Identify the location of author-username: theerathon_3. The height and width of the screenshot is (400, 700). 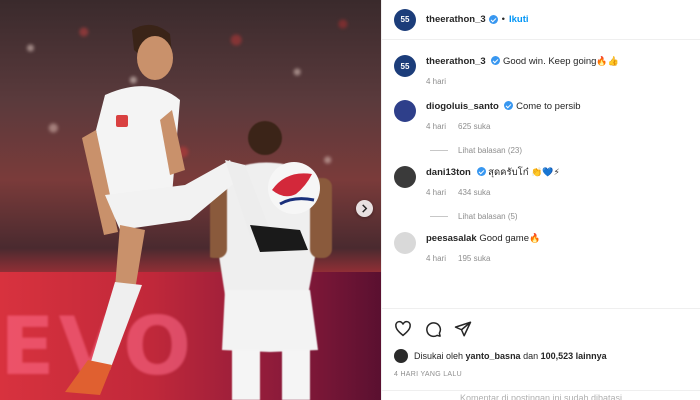
(456, 19).